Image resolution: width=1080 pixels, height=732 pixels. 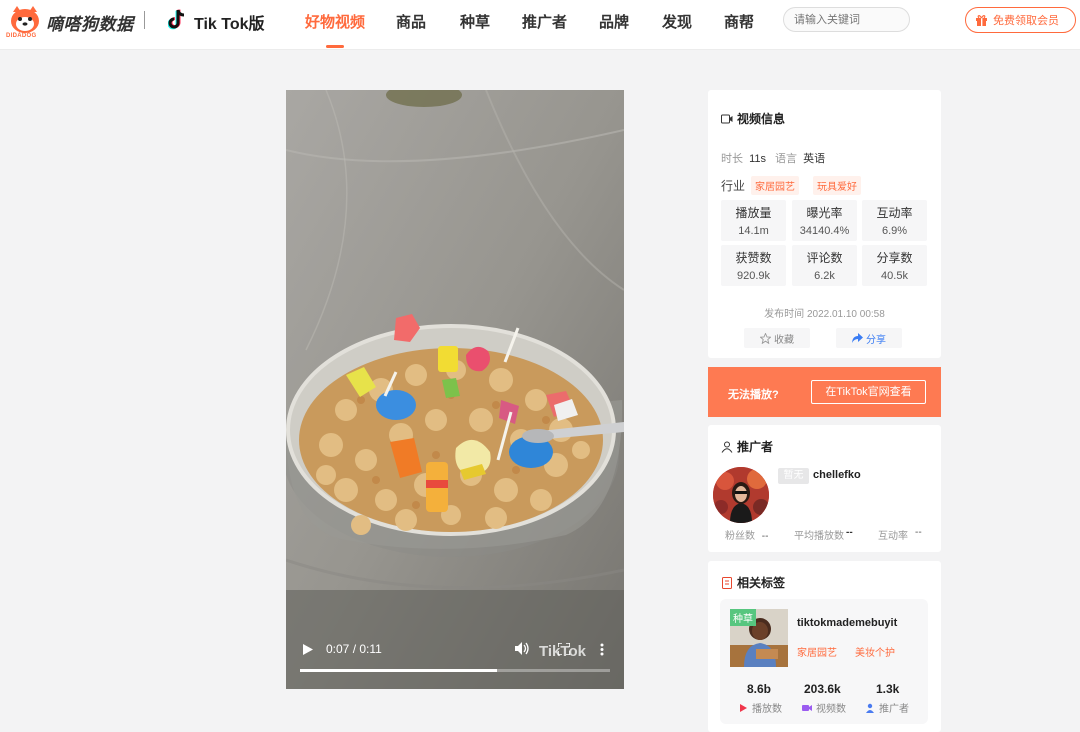 I want to click on hashtag-category-beauty: 美妆个护, so click(x=875, y=653).